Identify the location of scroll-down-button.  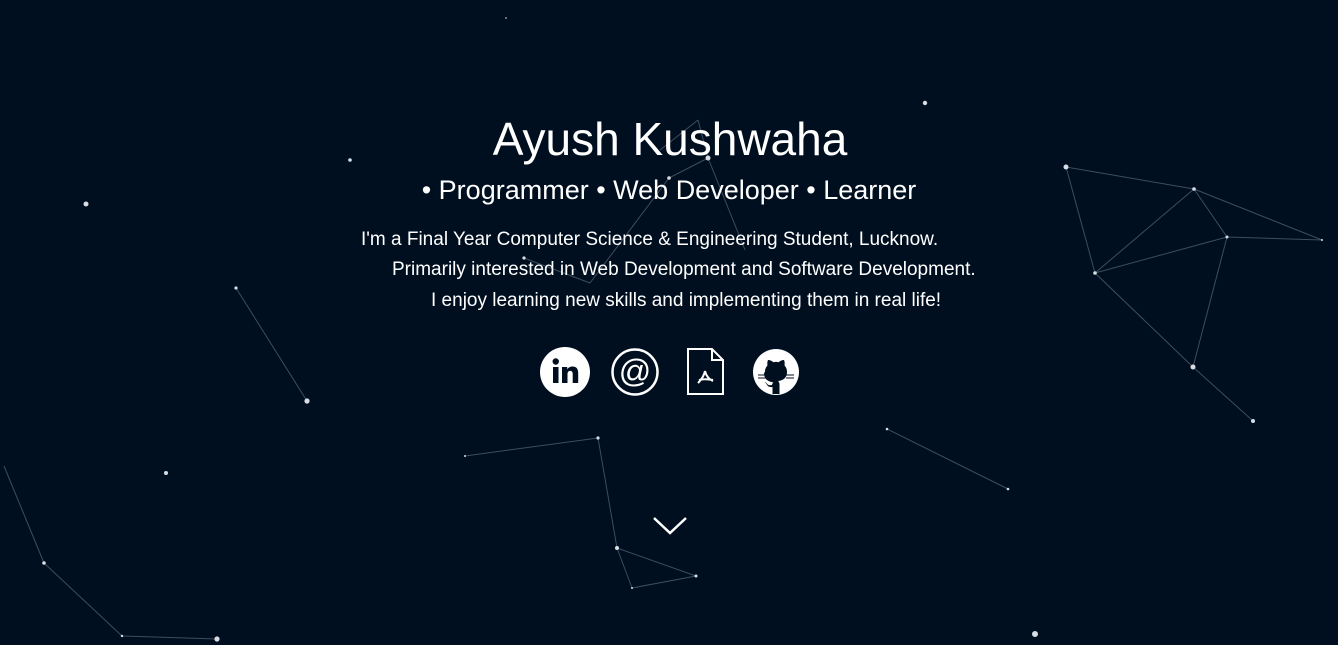
(670, 526).